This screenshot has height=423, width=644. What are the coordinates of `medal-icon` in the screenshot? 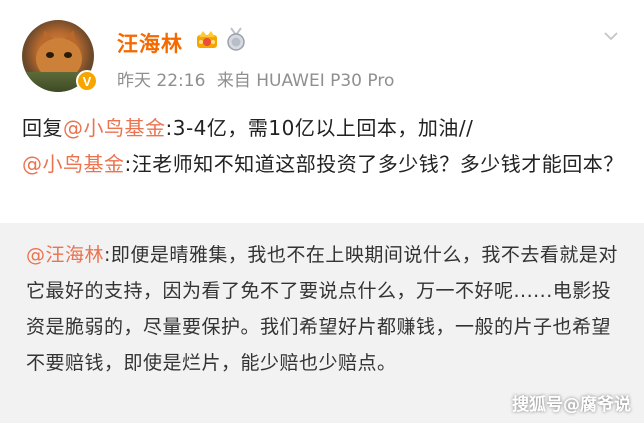 It's located at (236, 39).